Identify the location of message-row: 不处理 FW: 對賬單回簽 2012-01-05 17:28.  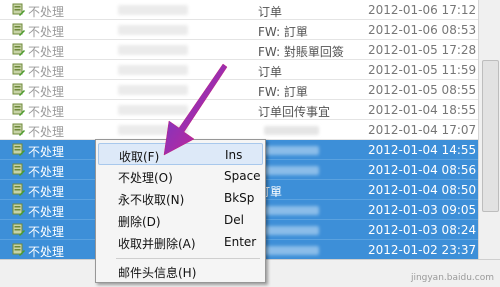
(239, 50).